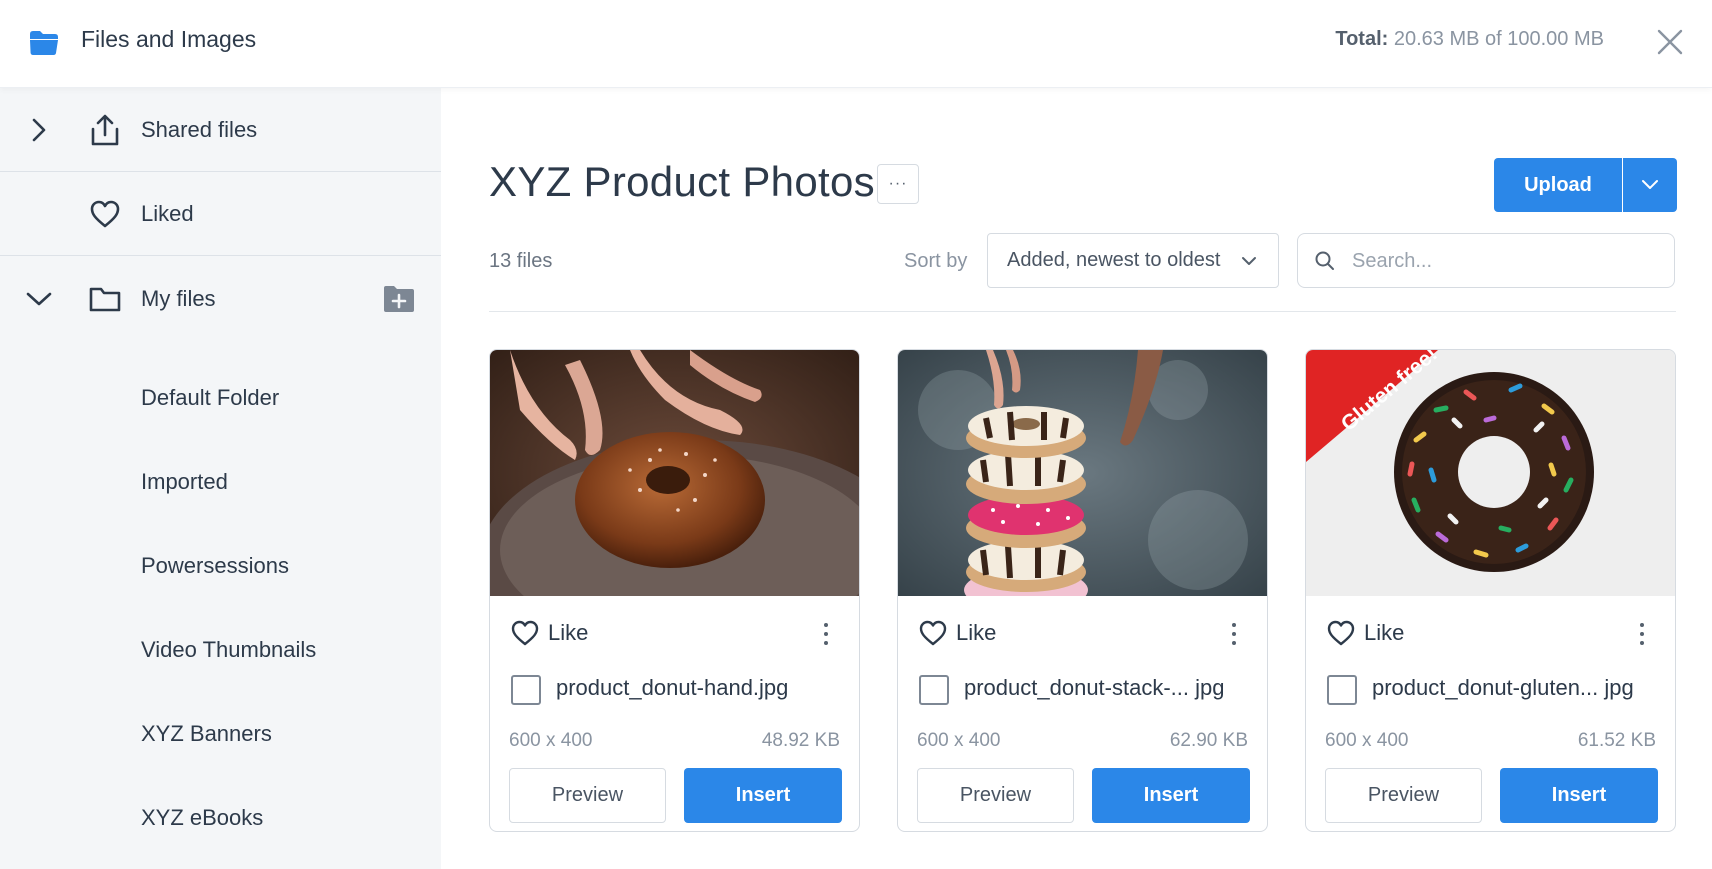 The image size is (1712, 869). What do you see at coordinates (39, 130) in the screenshot?
I see `chevron-right-icon` at bounding box center [39, 130].